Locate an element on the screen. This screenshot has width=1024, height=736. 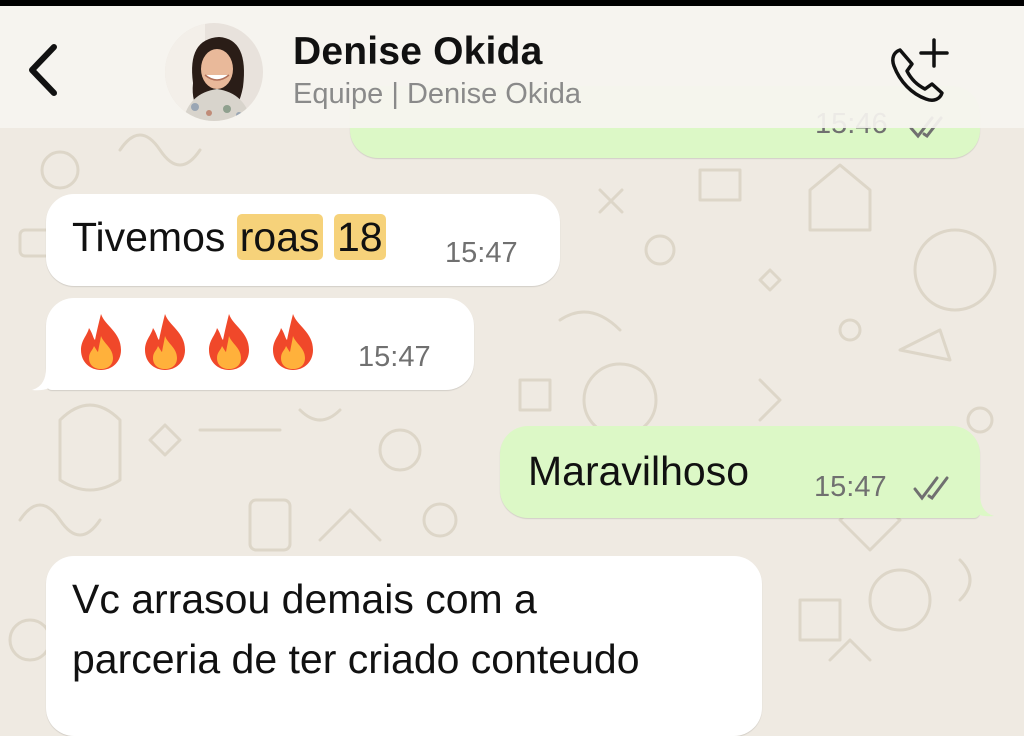
back-button is located at coordinates (43, 70).